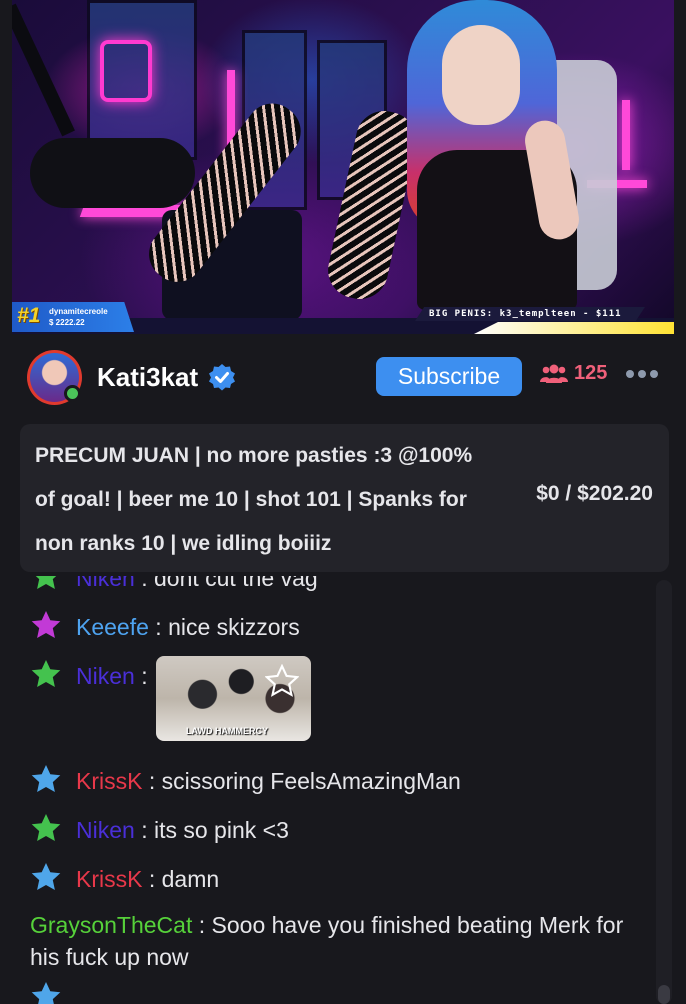 This screenshot has width=686, height=1004. What do you see at coordinates (340, 992) in the screenshot?
I see `chat-message-partial` at bounding box center [340, 992].